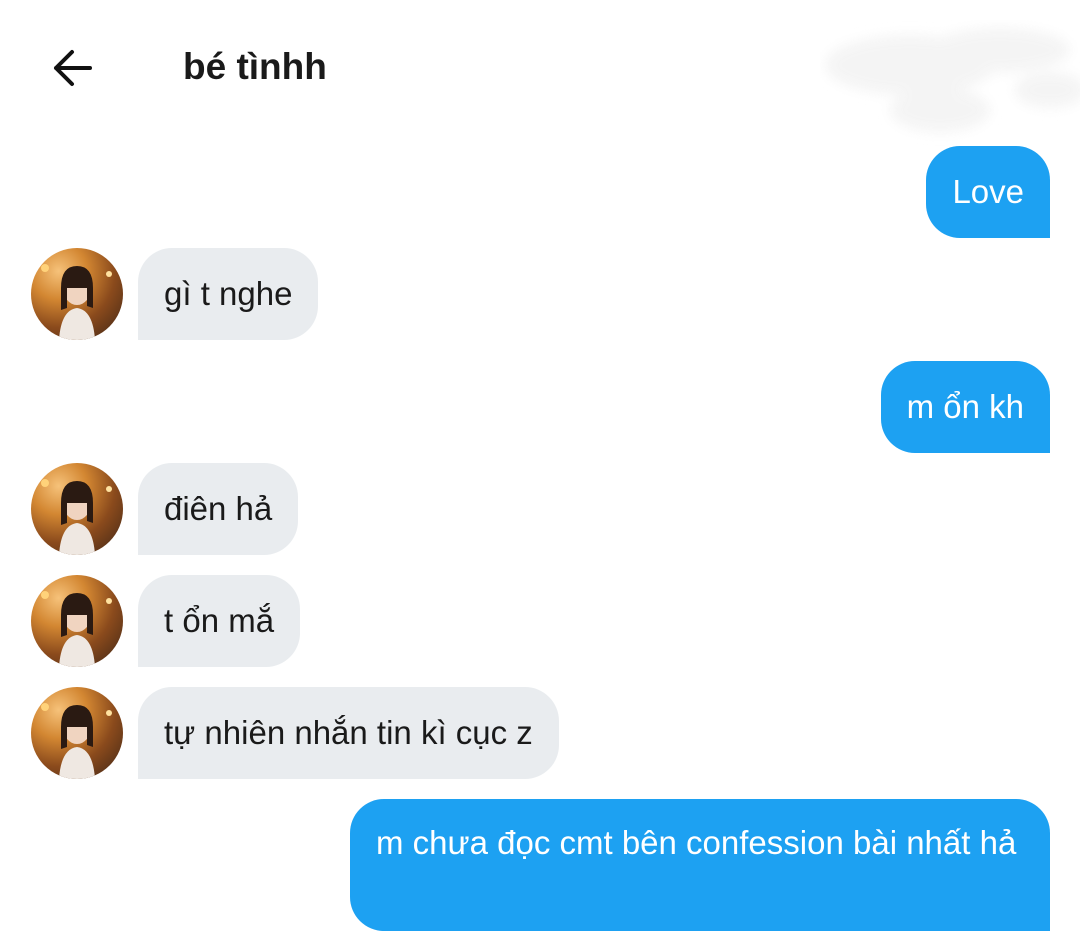 This screenshot has height=933, width=1080. I want to click on back-button, so click(72, 68).